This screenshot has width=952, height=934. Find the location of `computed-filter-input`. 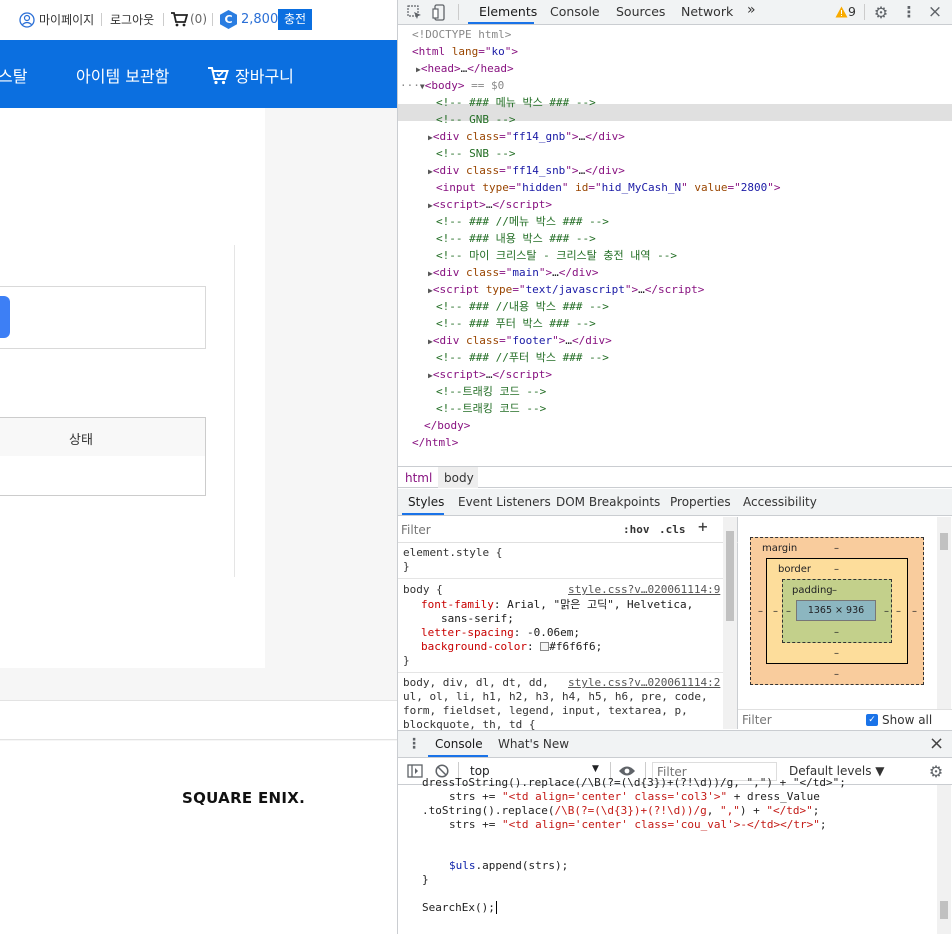

computed-filter-input is located at coordinates (792, 720).